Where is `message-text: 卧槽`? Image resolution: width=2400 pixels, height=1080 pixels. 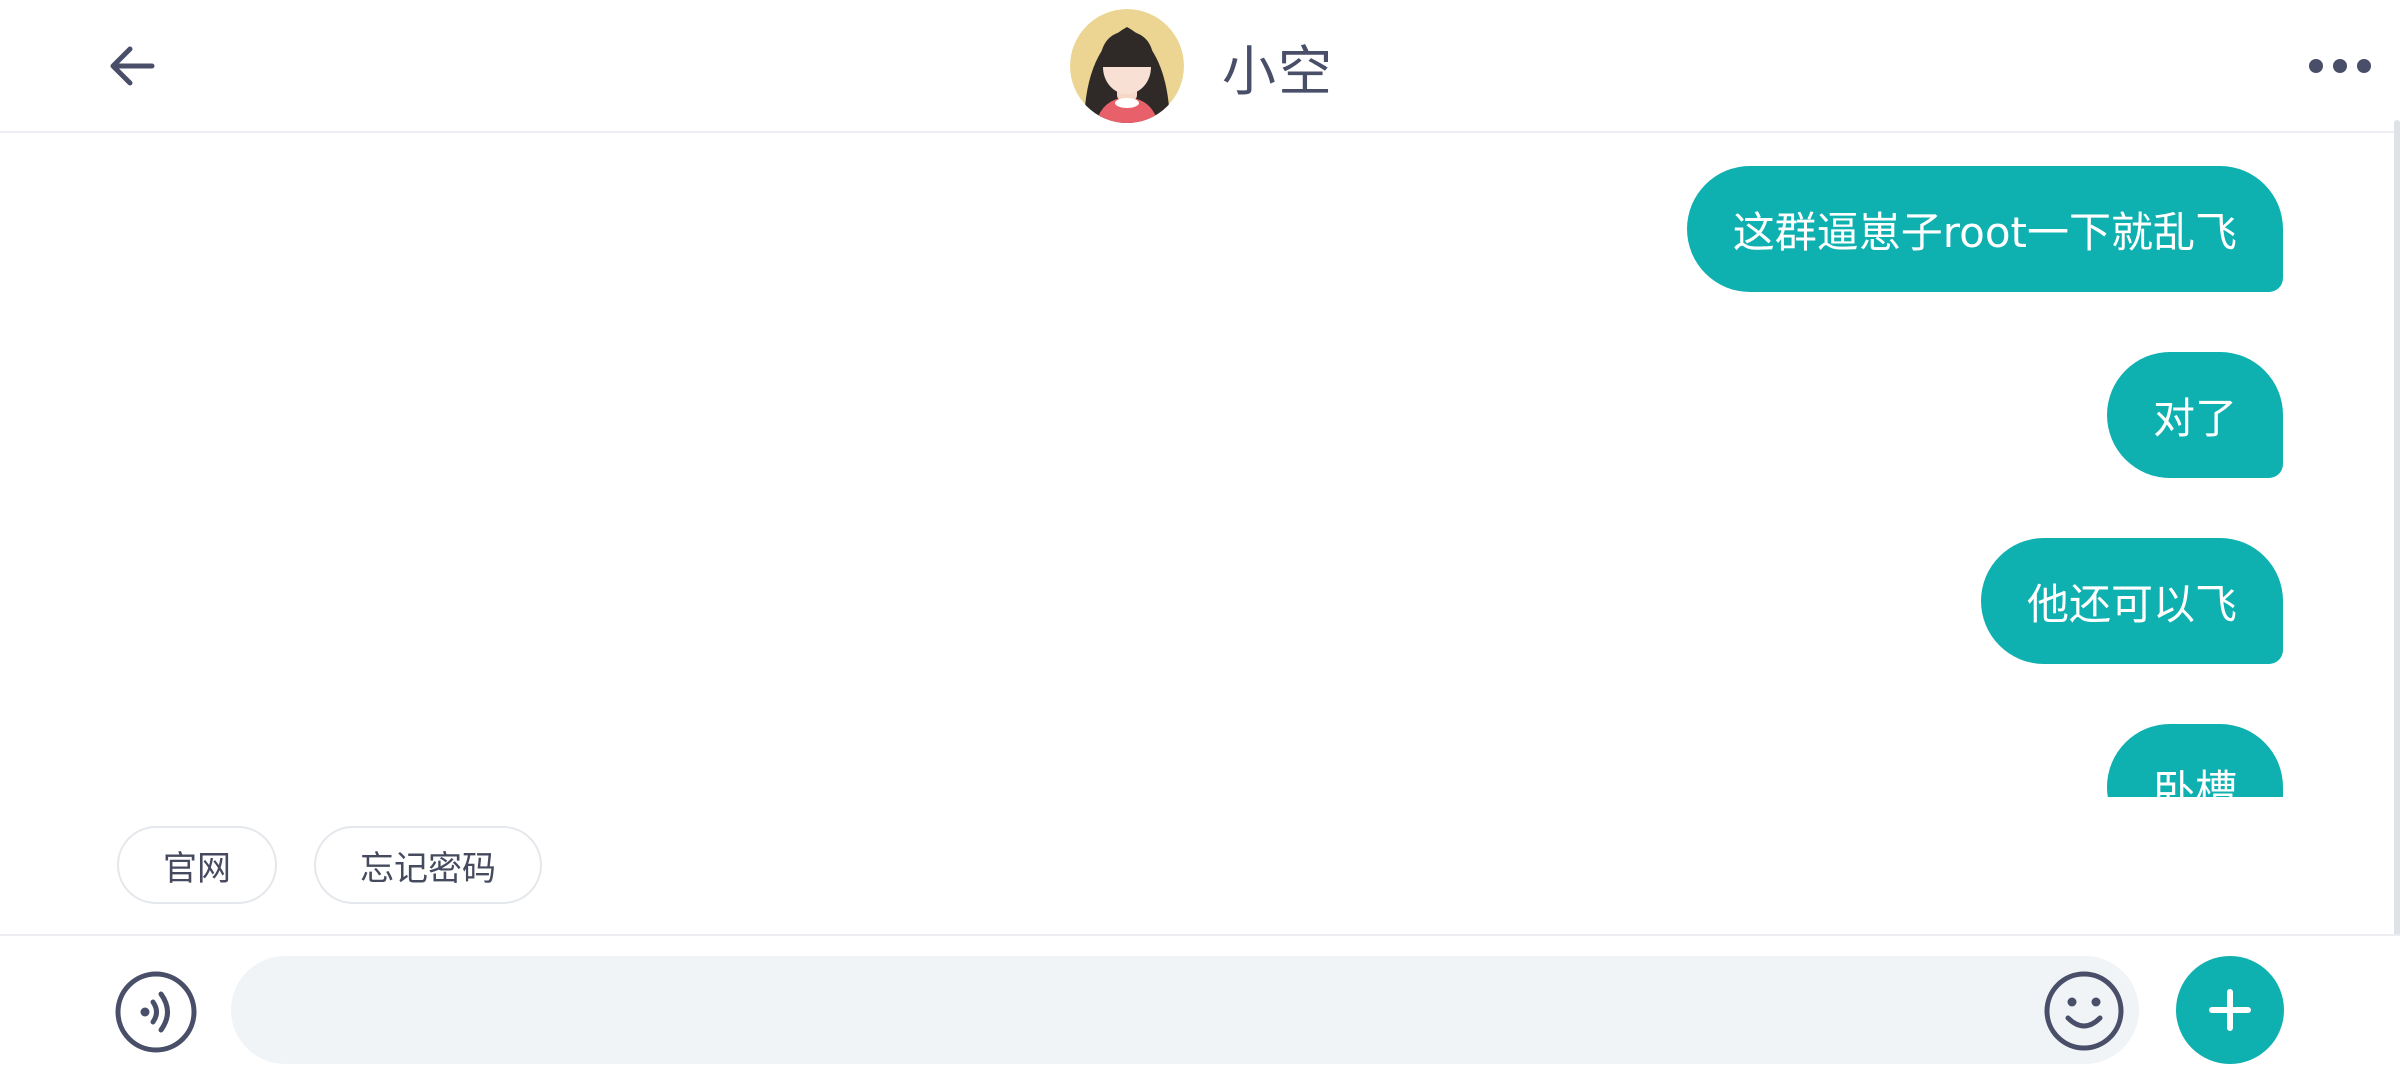 message-text: 卧槽 is located at coordinates (2194, 781).